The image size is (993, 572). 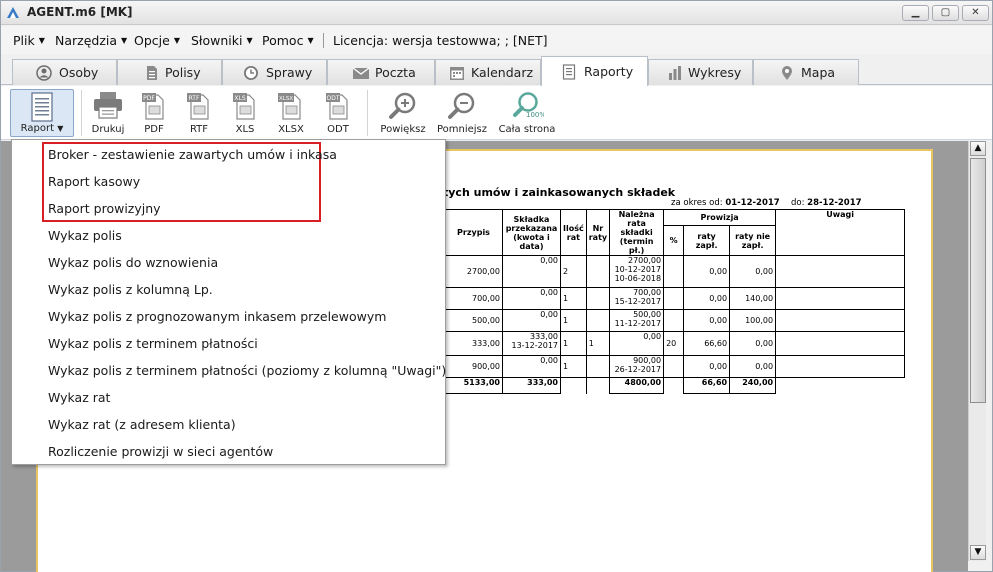 I want to click on cell-nr, so click(x=598, y=366).